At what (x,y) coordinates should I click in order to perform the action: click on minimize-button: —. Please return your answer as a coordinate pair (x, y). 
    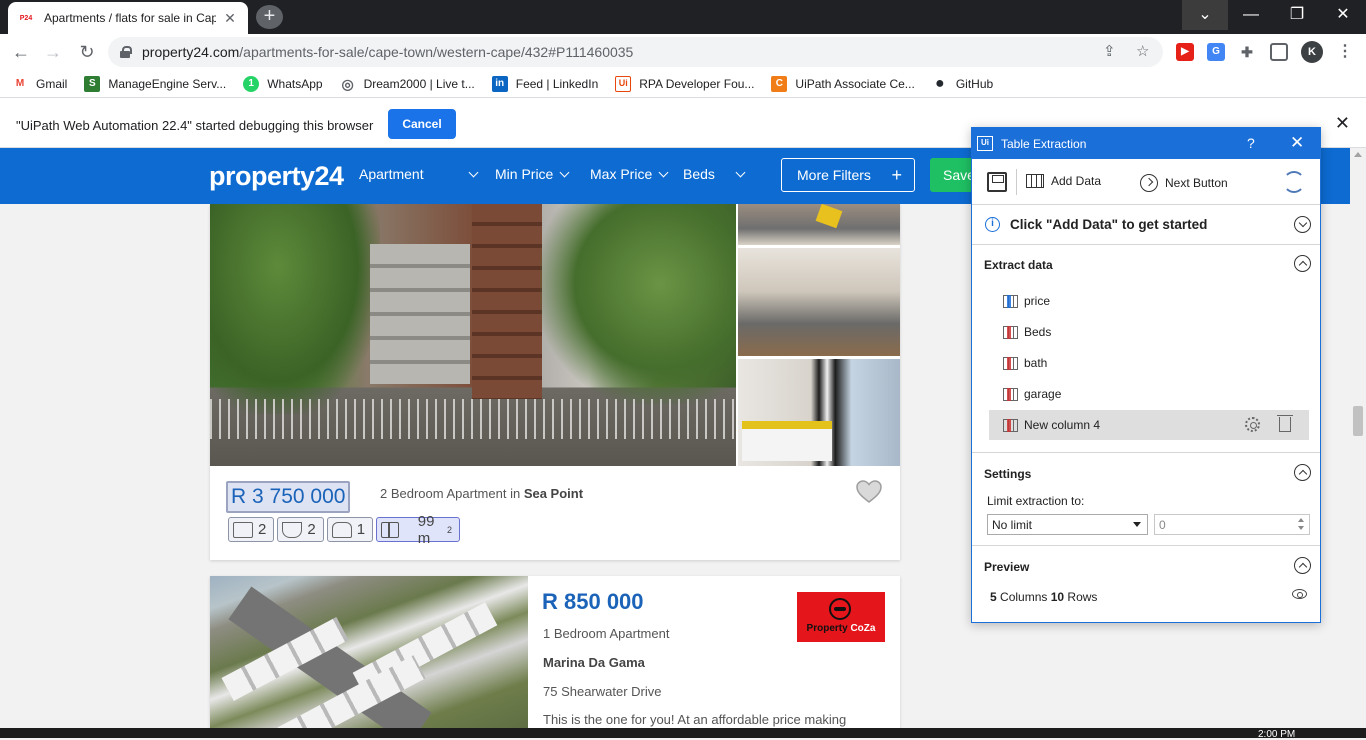
    Looking at the image, I should click on (1251, 15).